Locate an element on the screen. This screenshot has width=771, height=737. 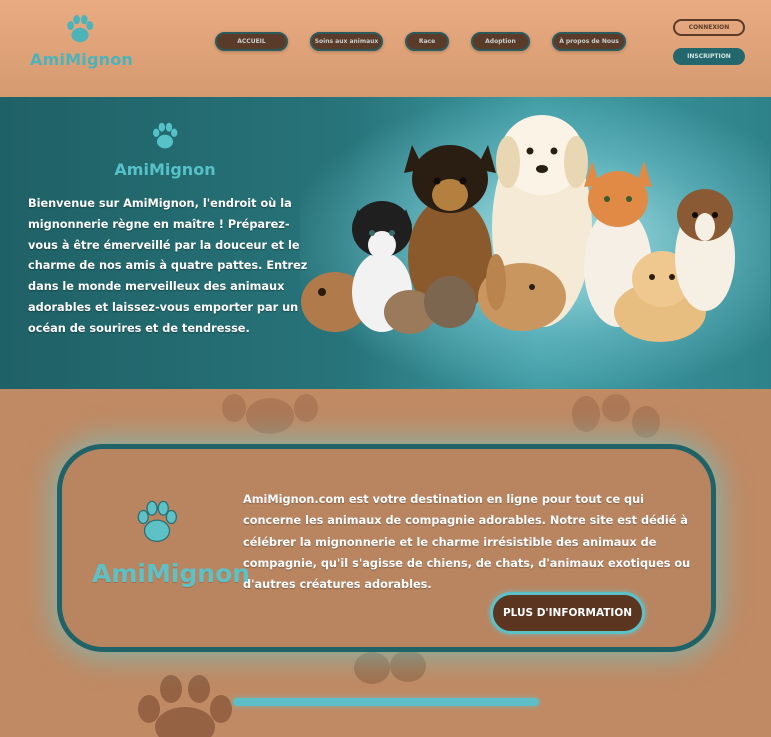
nav-soins: Soins aux animaux is located at coordinates (346, 41).